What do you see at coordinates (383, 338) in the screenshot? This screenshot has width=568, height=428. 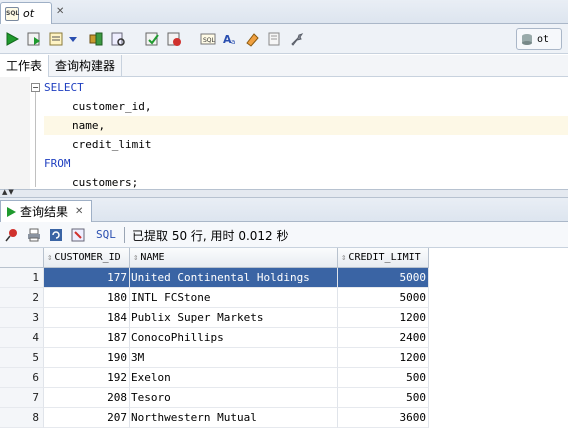 I see `cell-credit-limit: 2400` at bounding box center [383, 338].